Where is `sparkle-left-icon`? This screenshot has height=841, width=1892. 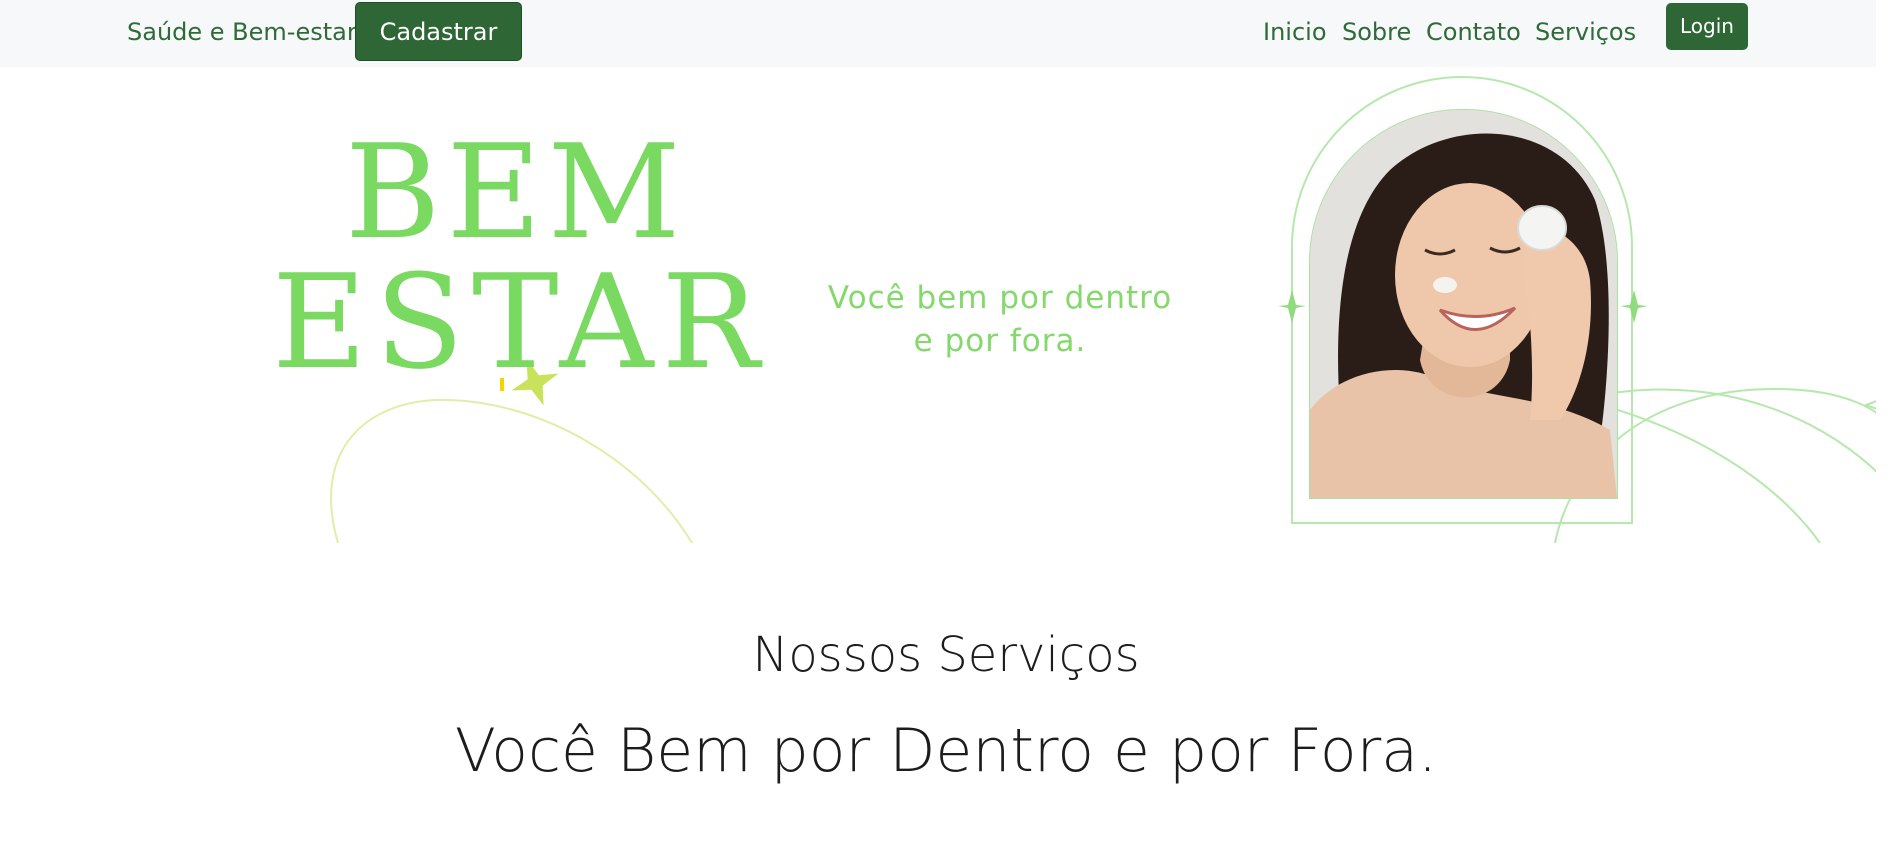 sparkle-left-icon is located at coordinates (1292, 306).